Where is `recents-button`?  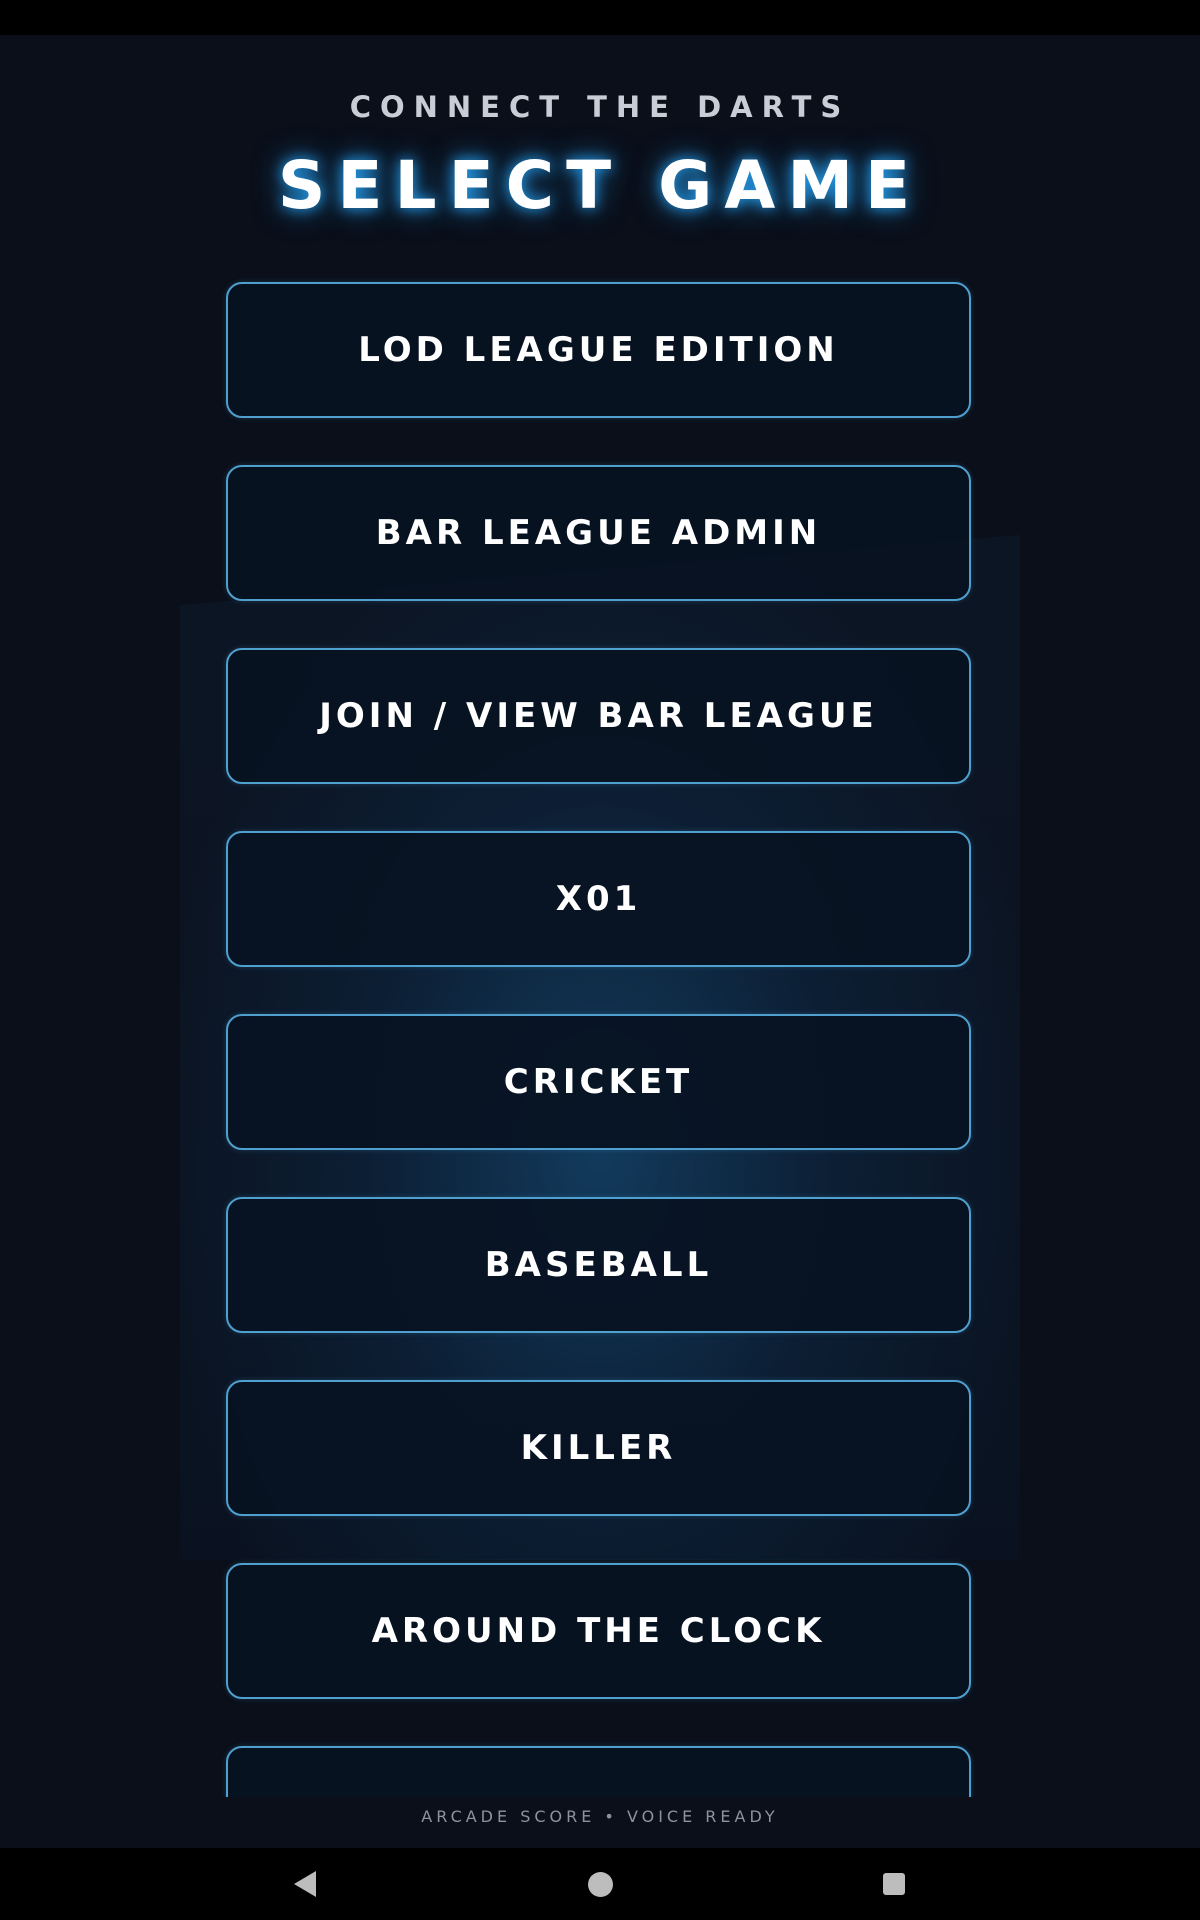
recents-button is located at coordinates (894, 1884).